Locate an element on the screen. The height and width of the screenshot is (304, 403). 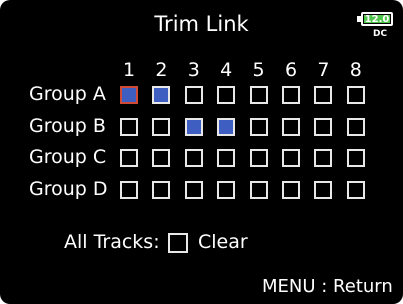
all-tracks-label: All Tracks: is located at coordinates (112, 242).